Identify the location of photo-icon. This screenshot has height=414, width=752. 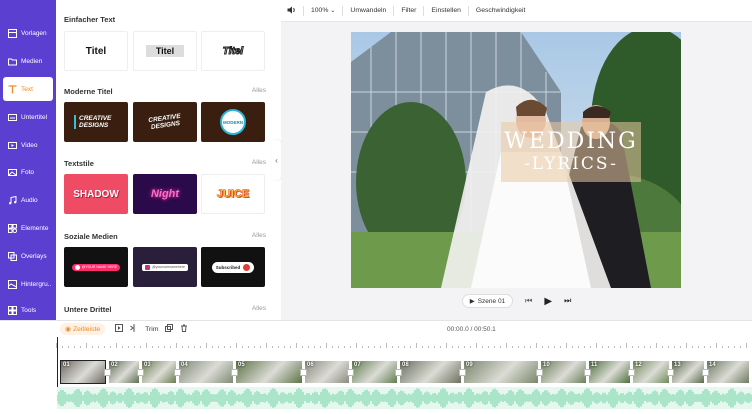
(12, 172).